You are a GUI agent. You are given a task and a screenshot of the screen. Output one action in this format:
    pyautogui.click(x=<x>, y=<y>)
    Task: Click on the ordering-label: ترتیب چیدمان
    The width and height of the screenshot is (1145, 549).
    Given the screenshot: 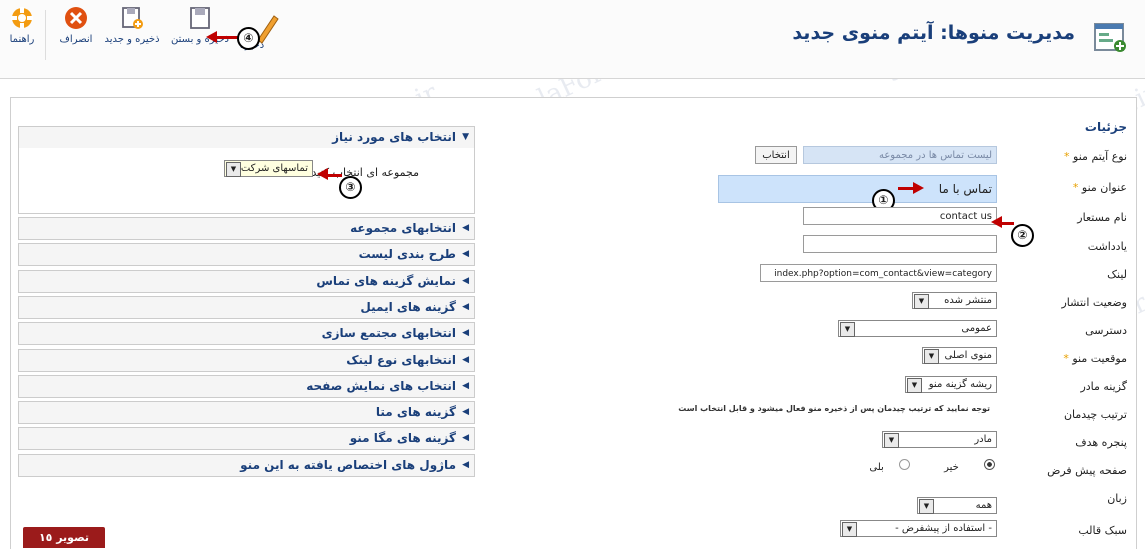 What is the action you would take?
    pyautogui.click(x=1095, y=414)
    